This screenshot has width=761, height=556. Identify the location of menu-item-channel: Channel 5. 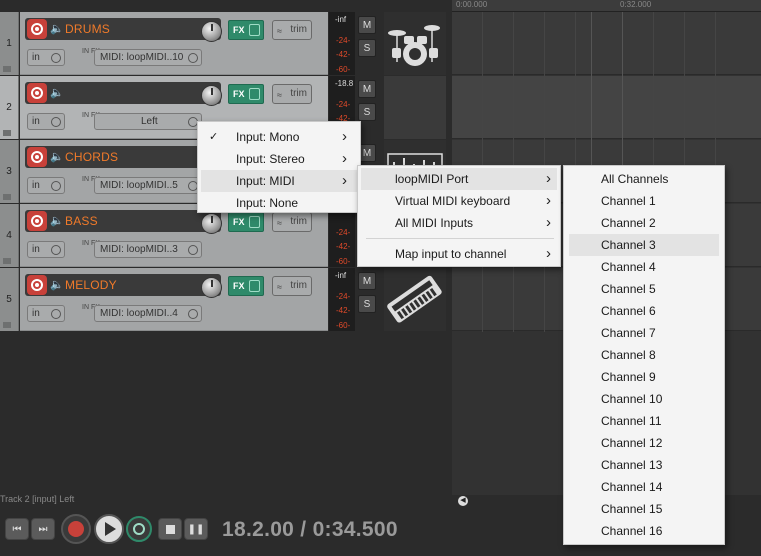
(644, 289).